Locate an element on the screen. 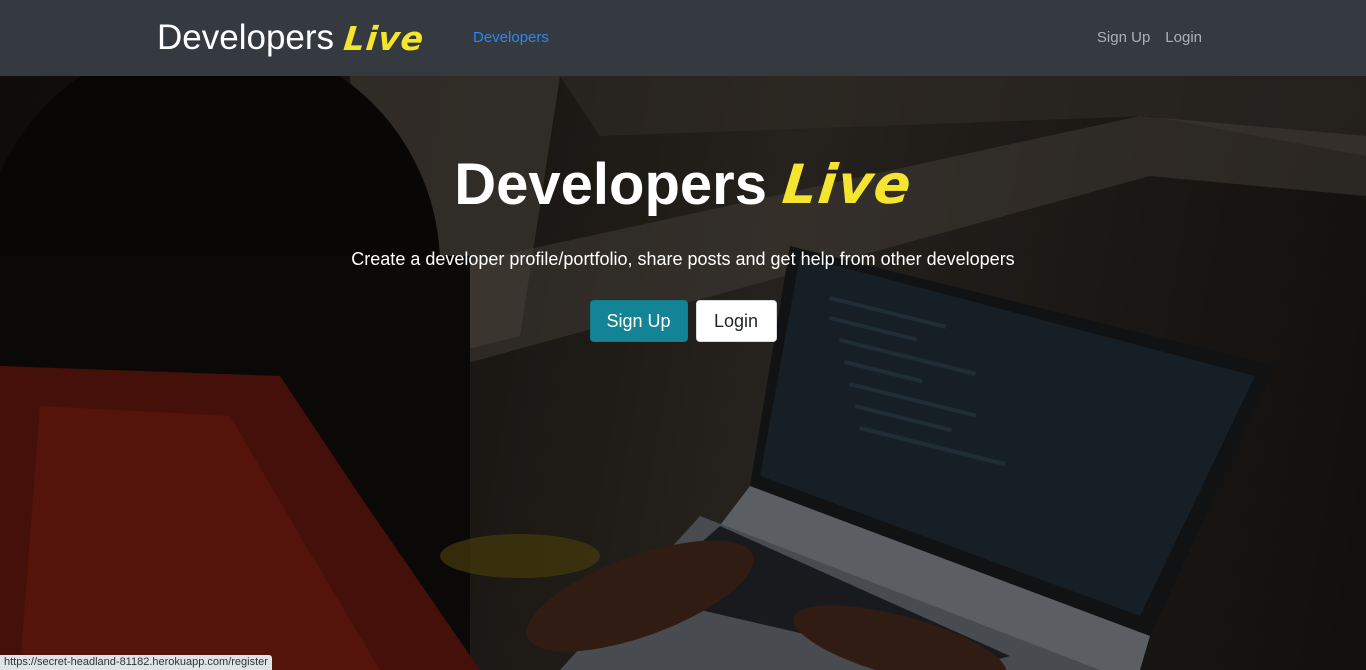  hero-title: Developers Live is located at coordinates (683, 184).